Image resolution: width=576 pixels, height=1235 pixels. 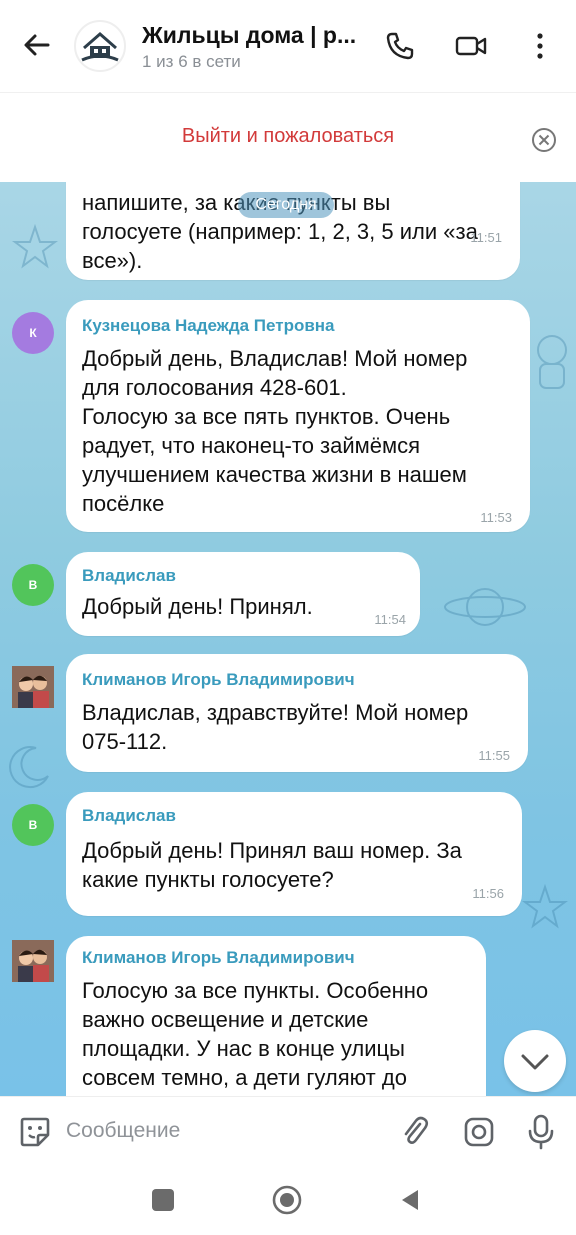 I want to click on message-time: 11:54, so click(x=390, y=619).